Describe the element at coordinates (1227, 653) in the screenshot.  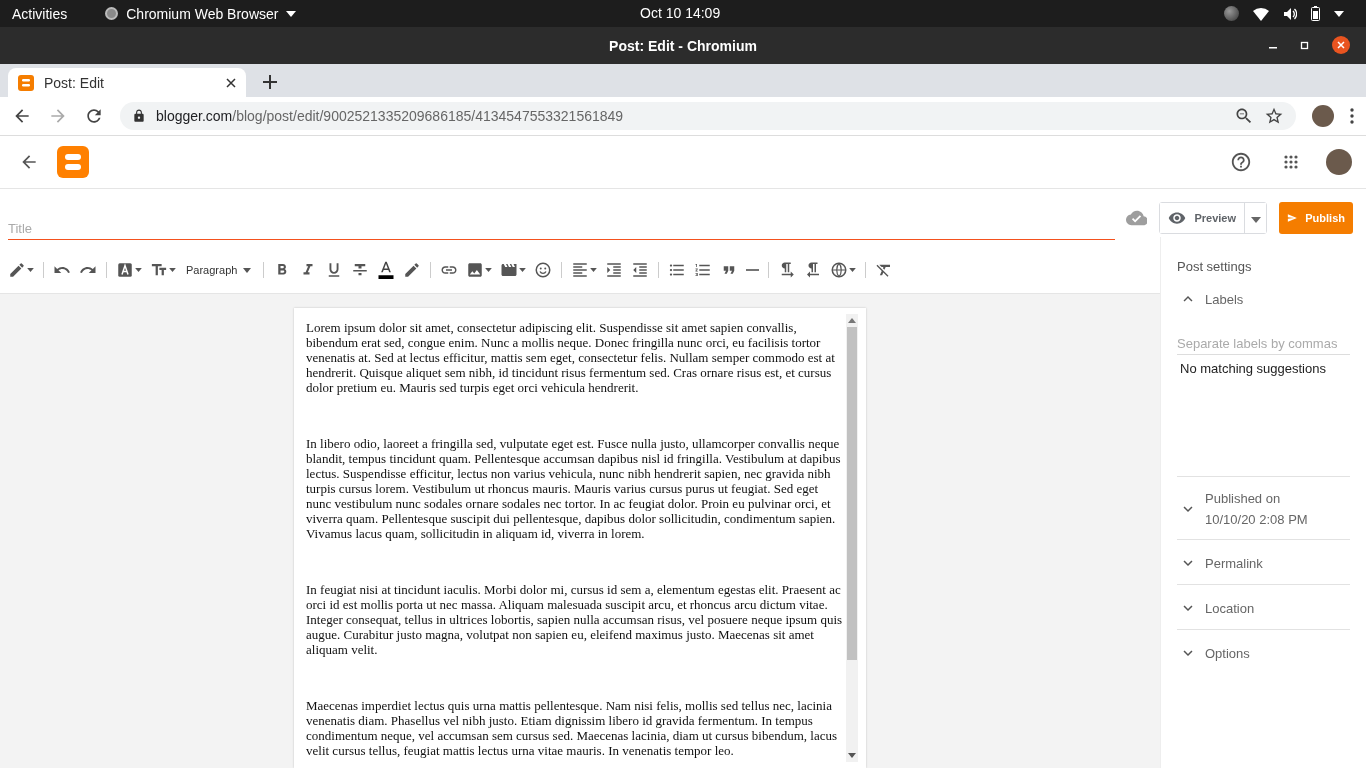
I see `section-label: Options` at that location.